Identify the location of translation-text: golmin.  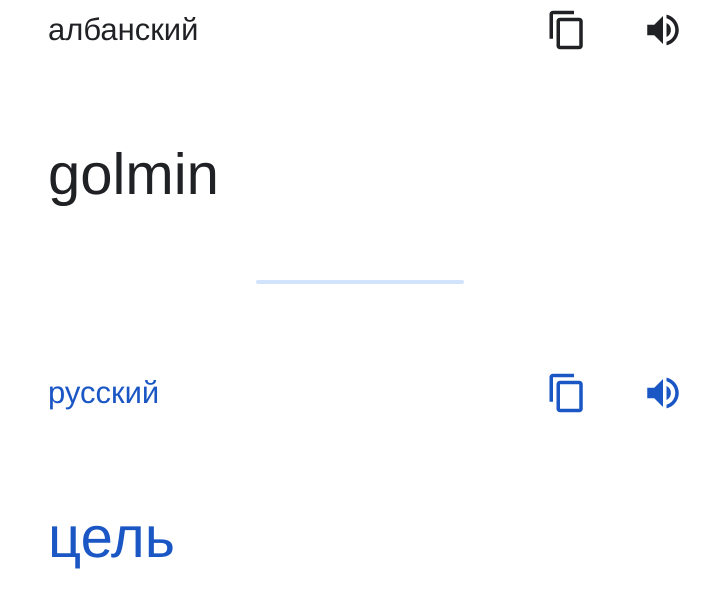
(133, 175).